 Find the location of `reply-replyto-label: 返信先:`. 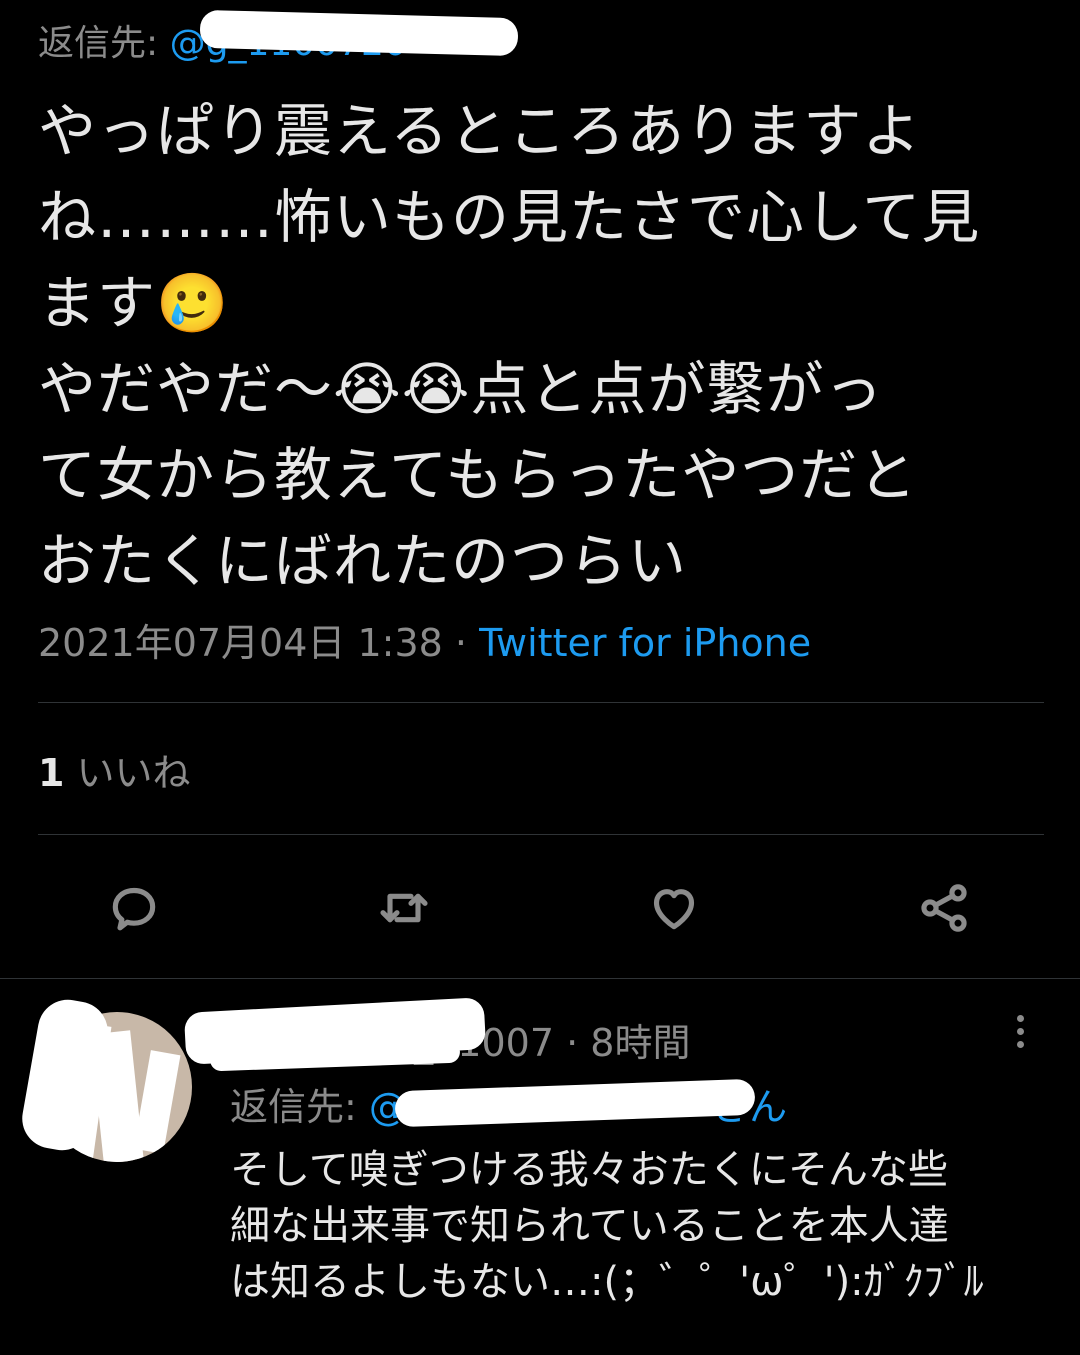

reply-replyto-label: 返信先: is located at coordinates (293, 1107).